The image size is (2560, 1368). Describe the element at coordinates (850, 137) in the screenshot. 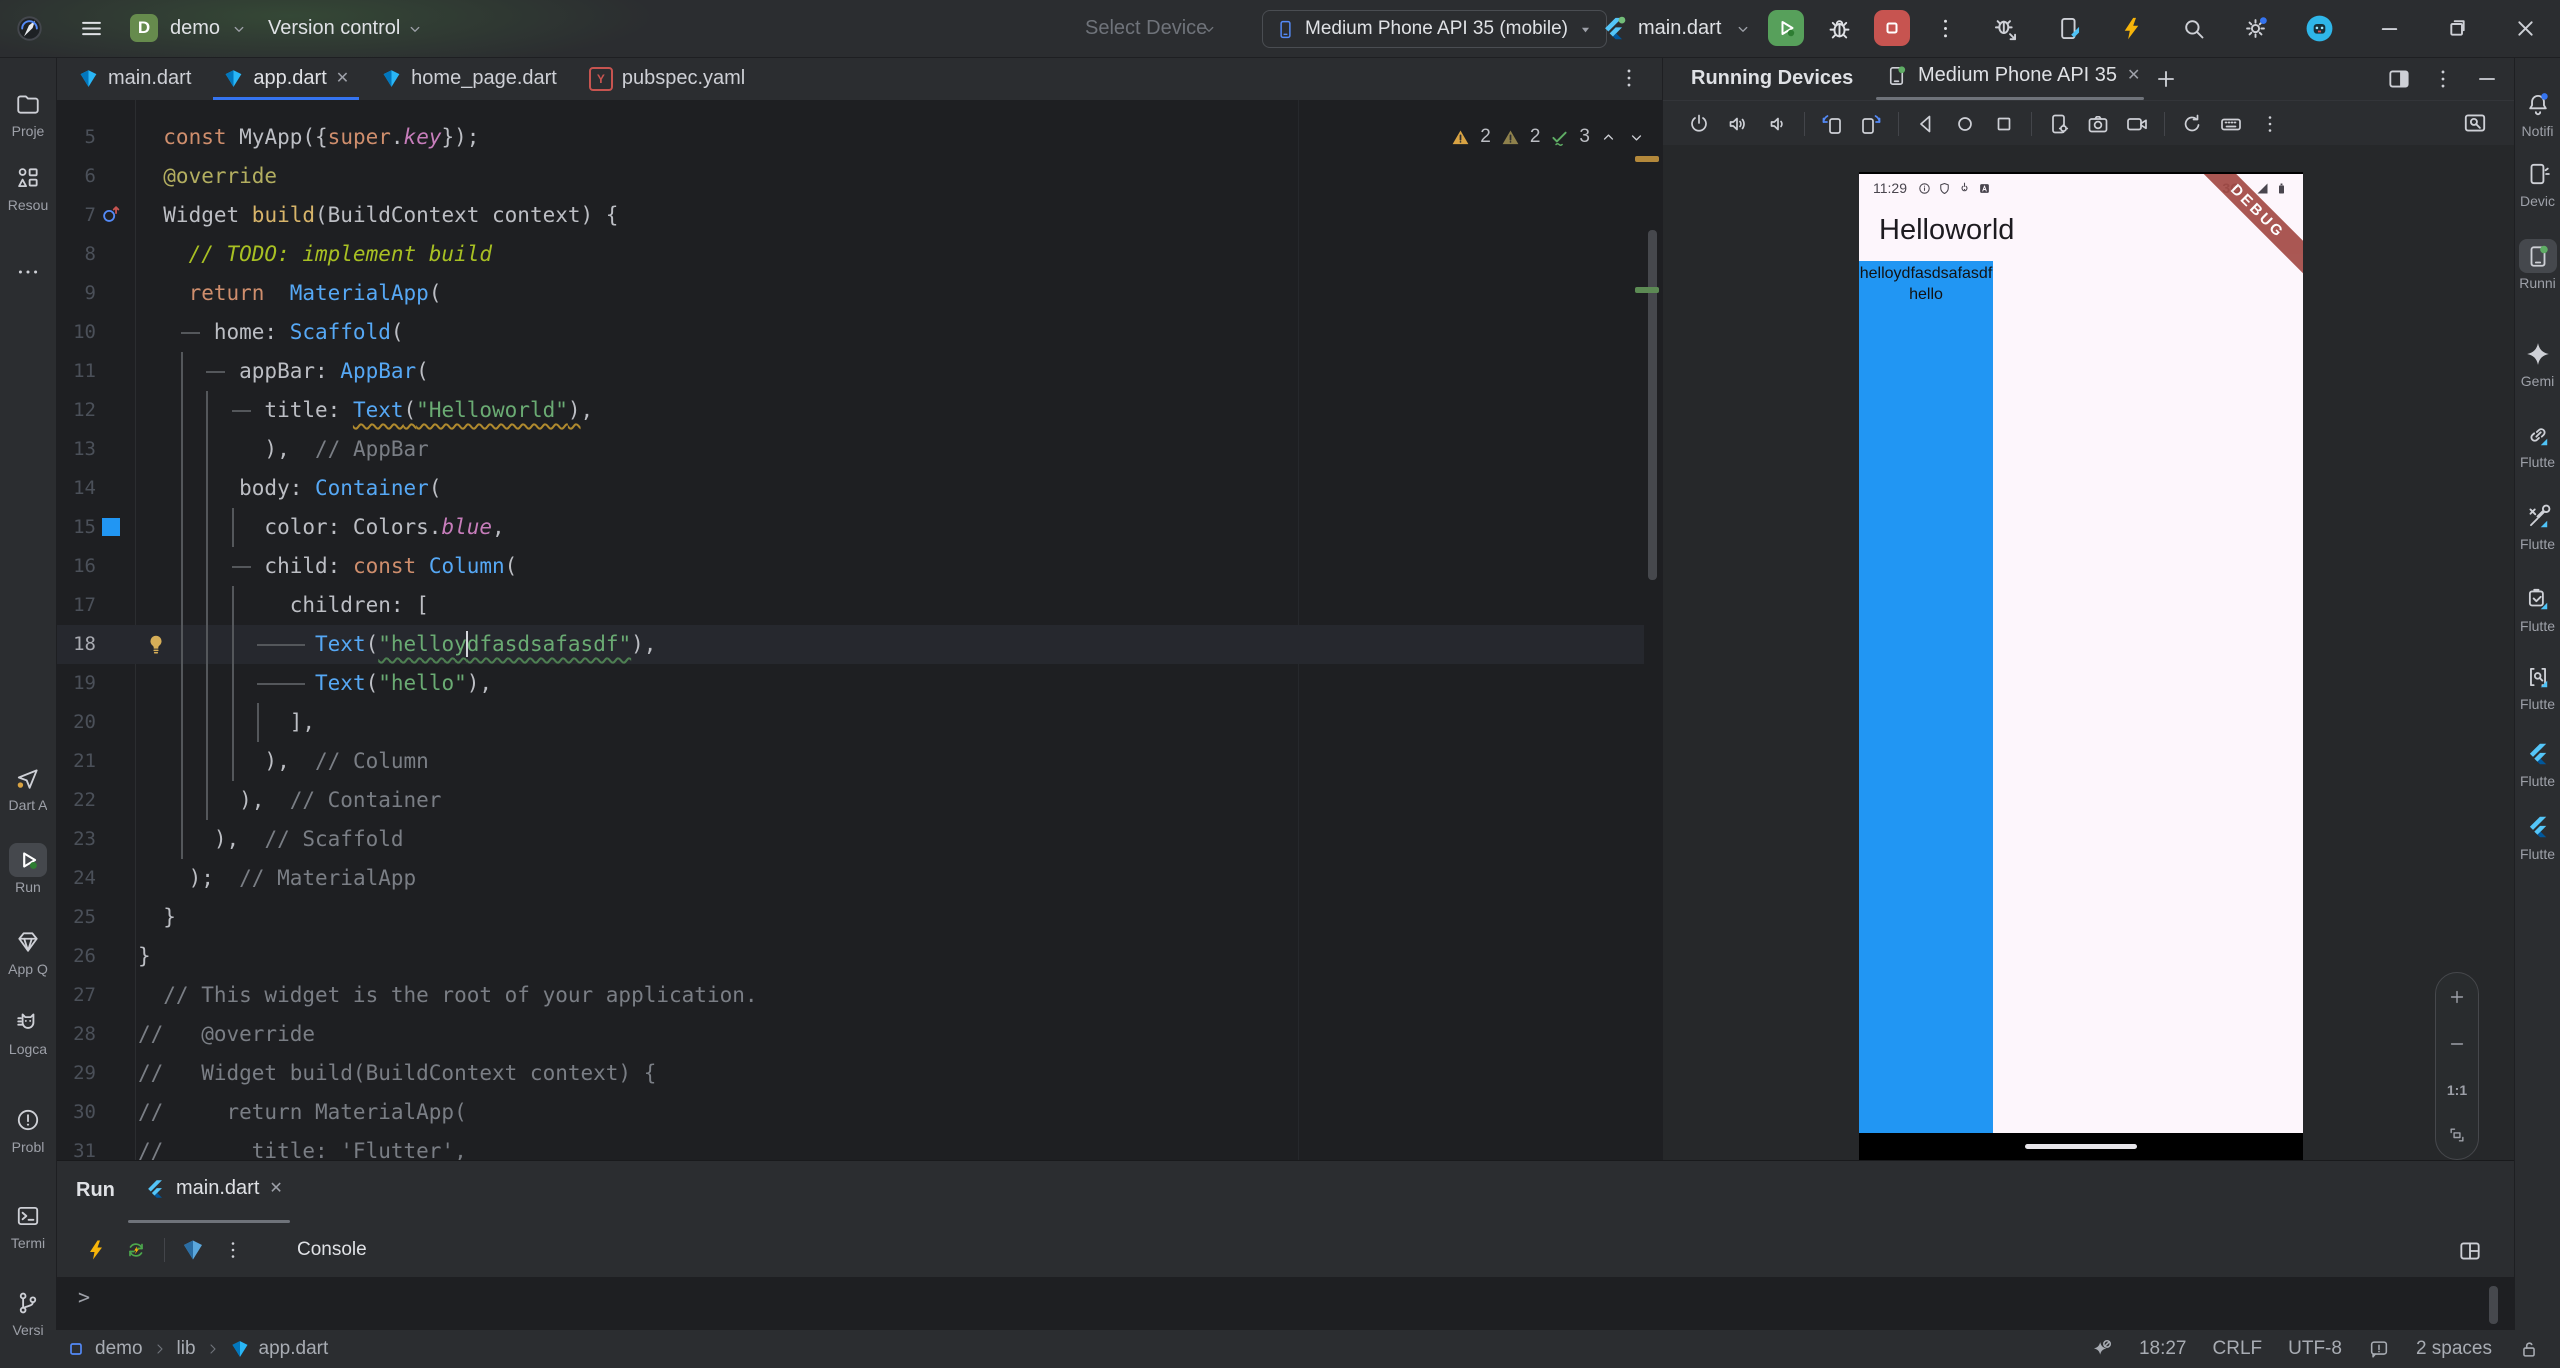

I see `code-line-5: 5 const MyApp({super.key});` at that location.